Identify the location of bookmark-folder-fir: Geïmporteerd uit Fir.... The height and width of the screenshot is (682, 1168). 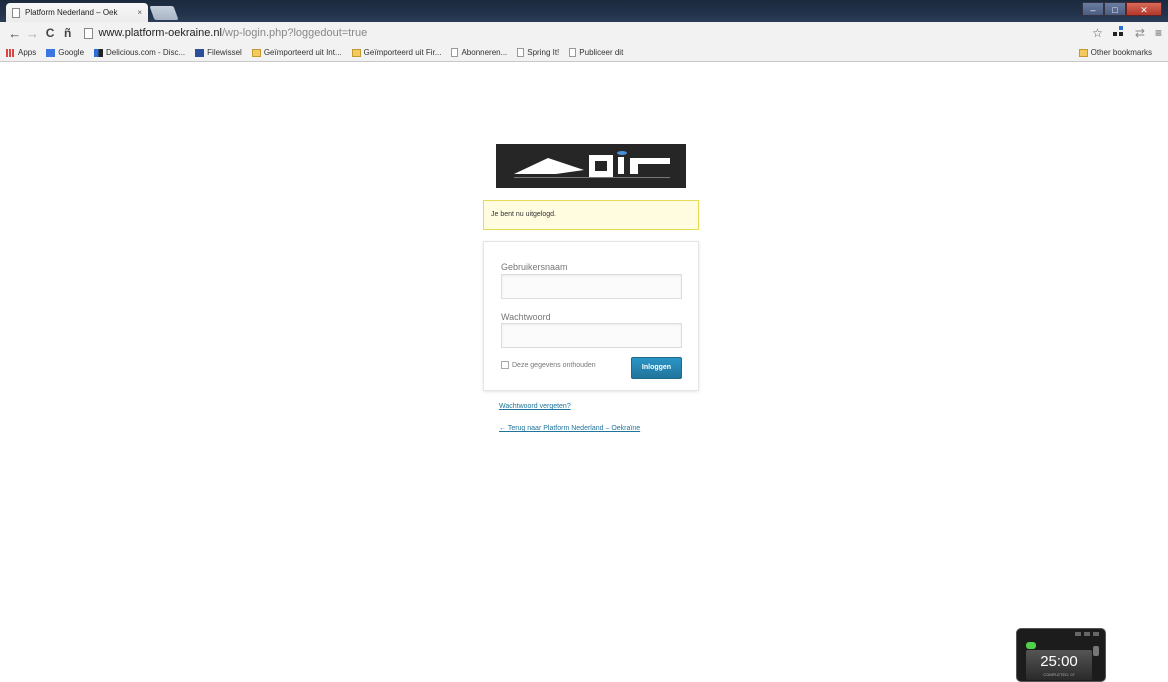
(396, 52).